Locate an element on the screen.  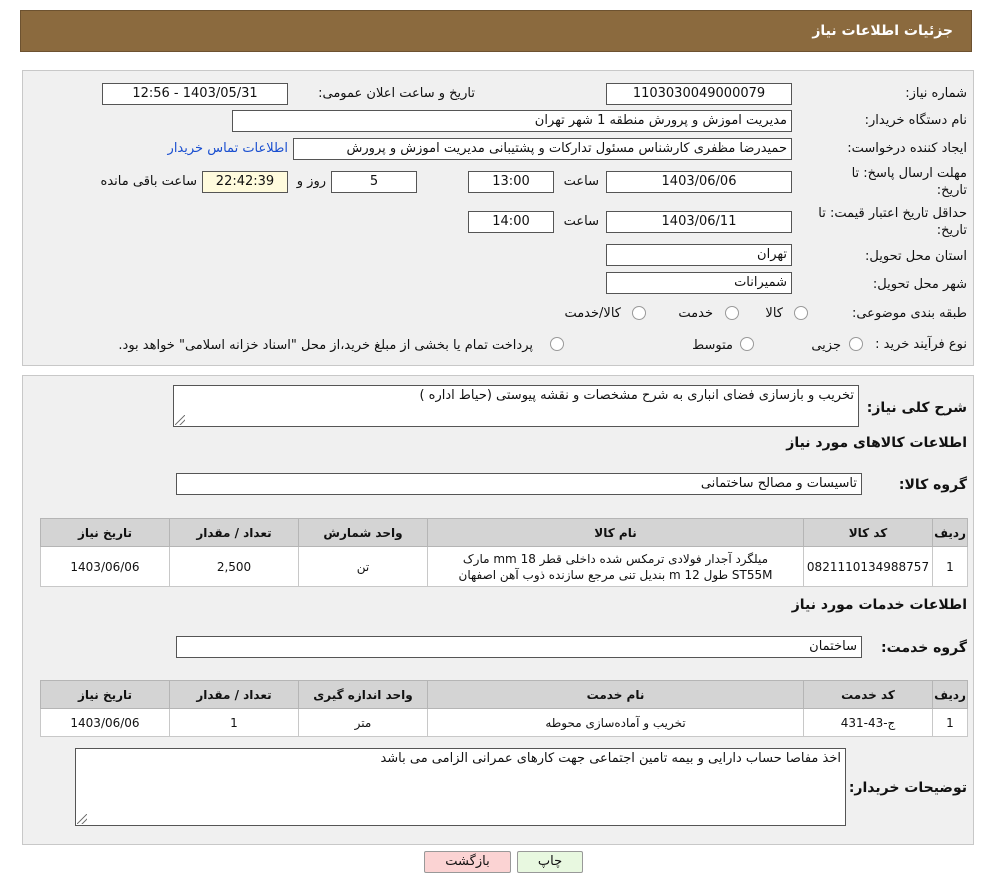
goods-heading: اطلاعات کالاهای مورد نیاز is located at coordinates (876, 443).